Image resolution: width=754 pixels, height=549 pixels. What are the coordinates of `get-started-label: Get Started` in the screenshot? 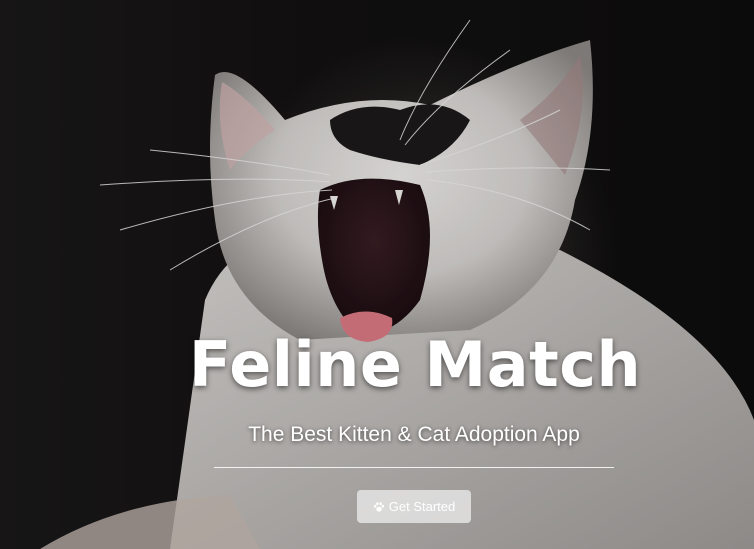 It's located at (422, 506).